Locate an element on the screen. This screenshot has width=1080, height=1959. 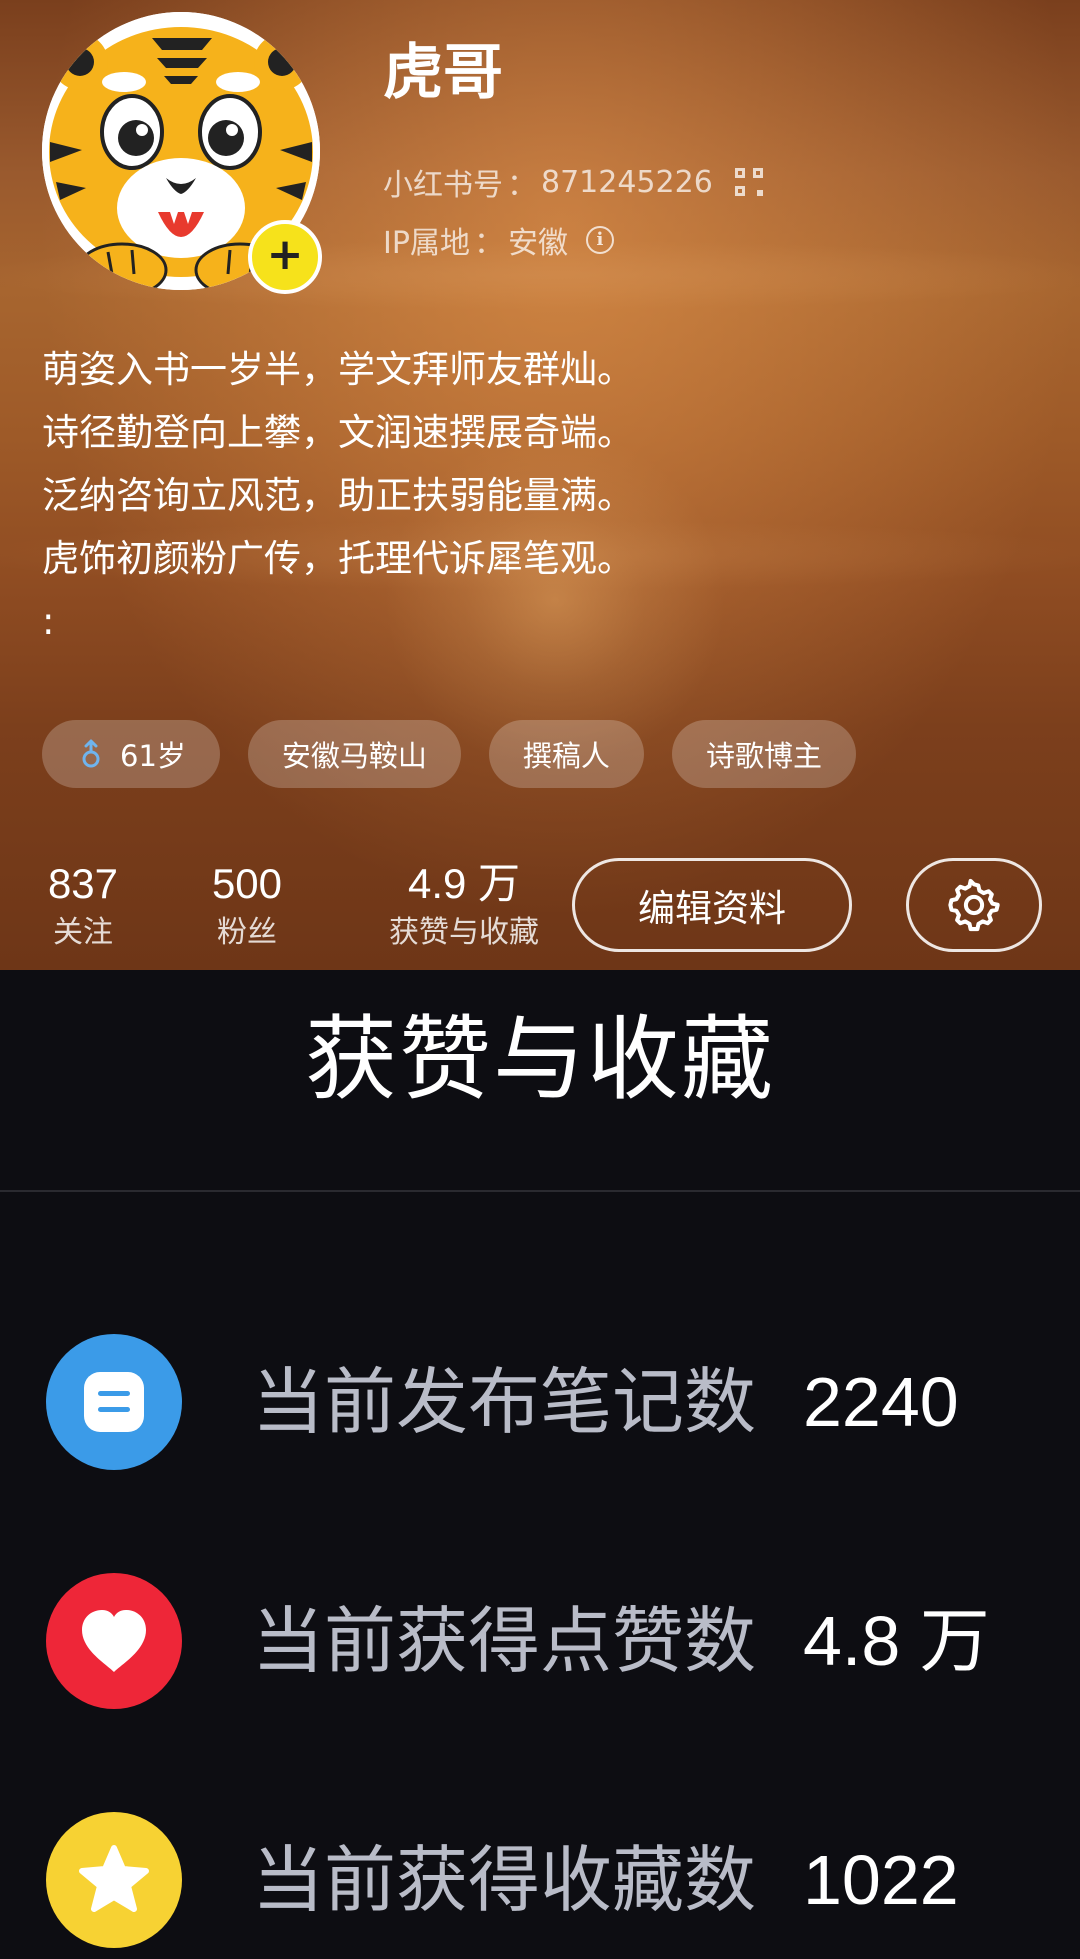
bio-line: 萌姿入书一岁半，学文拜师友群灿。 is located at coordinates (338, 369).